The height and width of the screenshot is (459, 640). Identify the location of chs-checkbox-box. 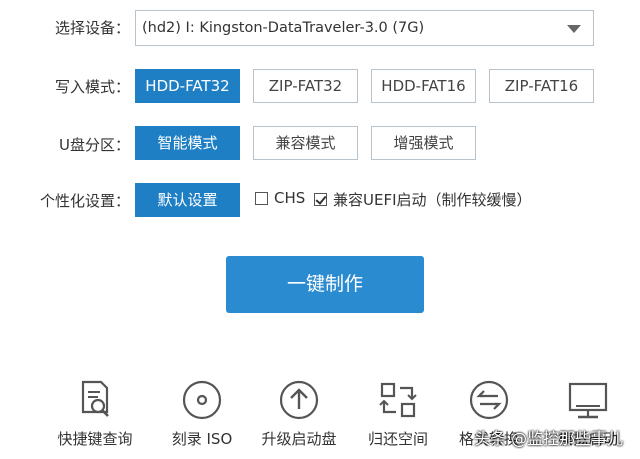
(261, 198).